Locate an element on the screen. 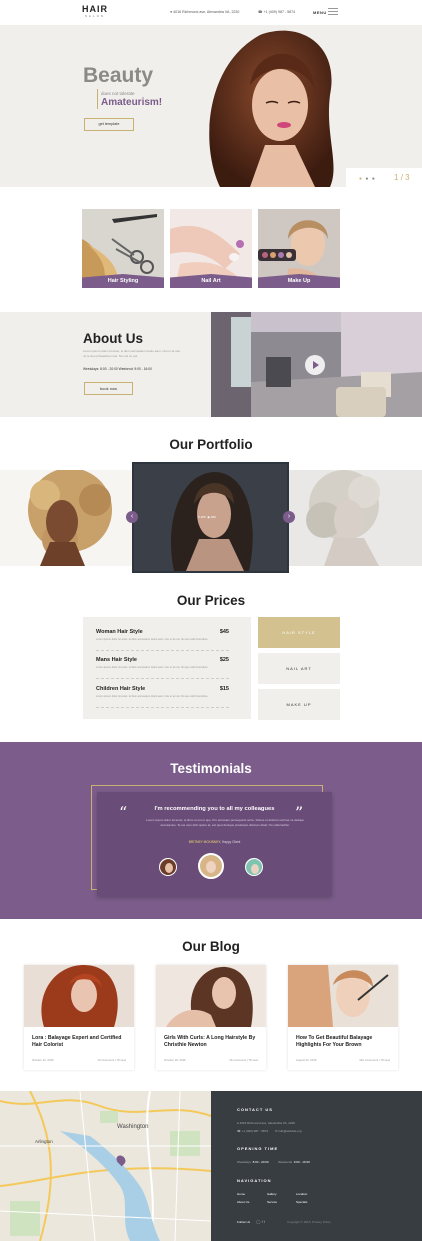 This screenshot has width=422, height=1241. testimonial-author: BRITNEY MCKINNEY, Happy Client is located at coordinates (214, 842).